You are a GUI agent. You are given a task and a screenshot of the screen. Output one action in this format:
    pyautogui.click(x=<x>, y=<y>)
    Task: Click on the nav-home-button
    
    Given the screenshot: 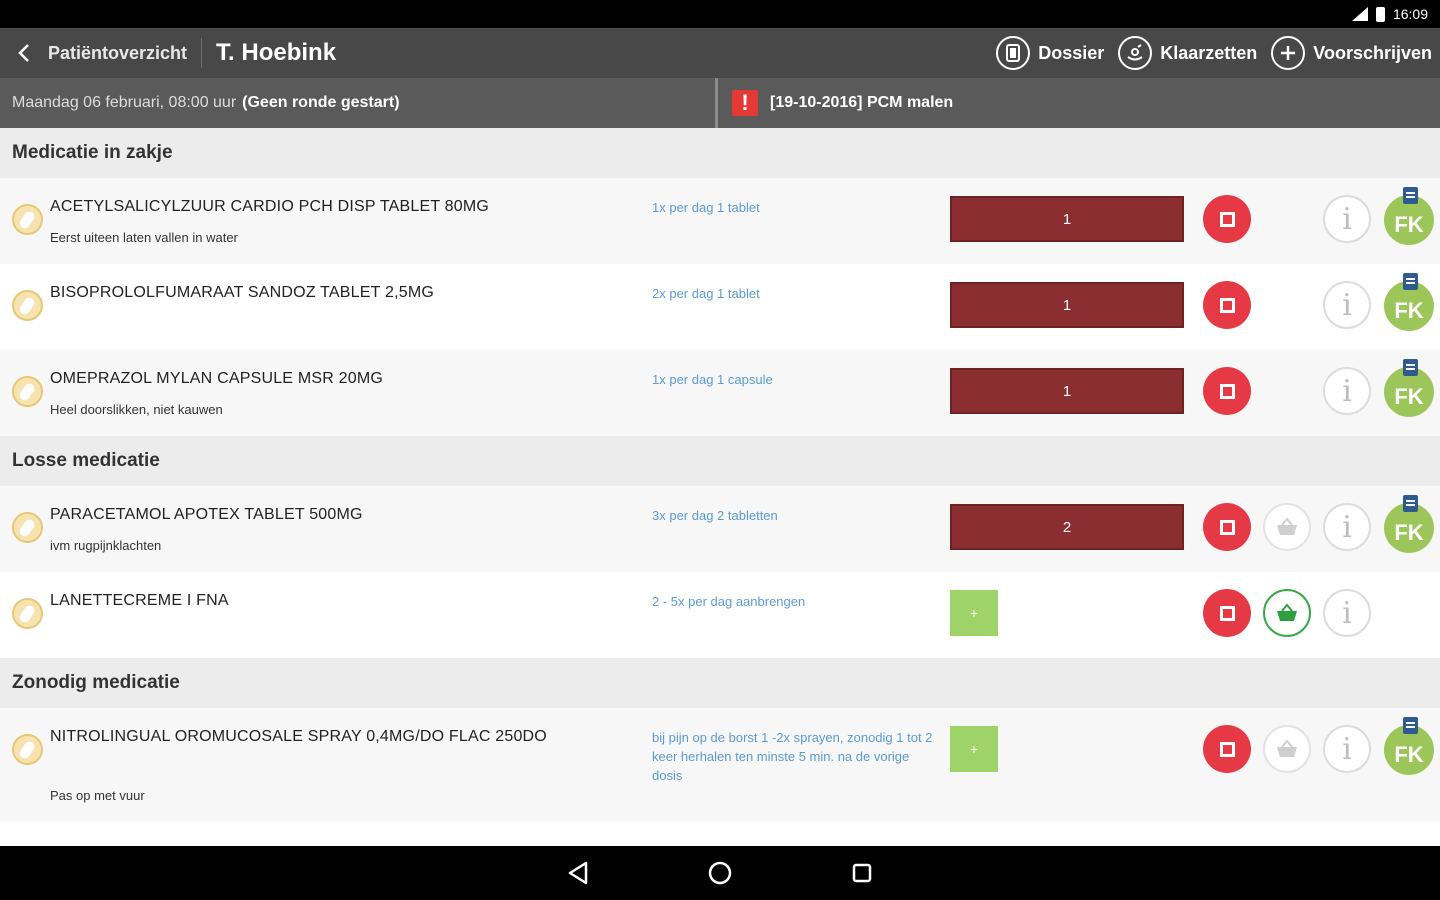 What is the action you would take?
    pyautogui.click(x=720, y=873)
    